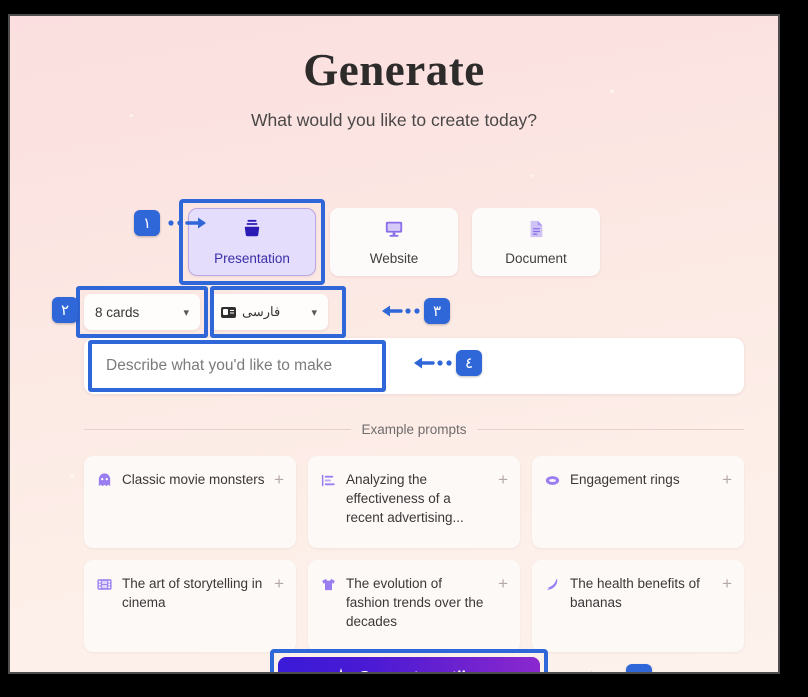  I want to click on generate-outline-button: Generate outline, so click(409, 664).